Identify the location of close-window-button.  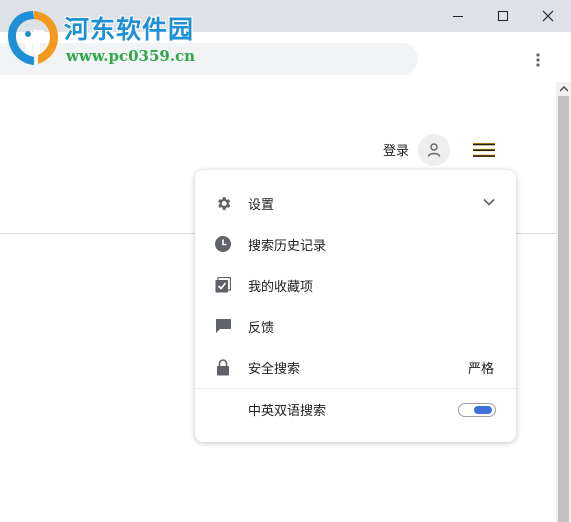
(548, 16).